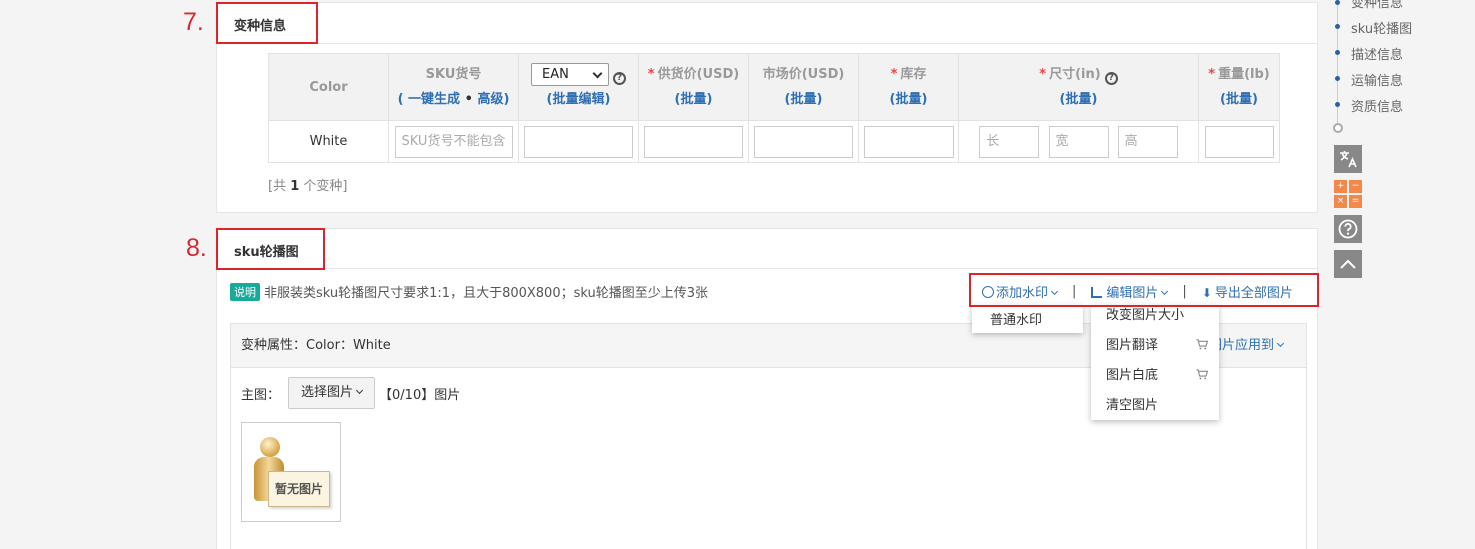 Image resolution: width=1475 pixels, height=549 pixels. What do you see at coordinates (270, 447) in the screenshot?
I see `figure-head` at bounding box center [270, 447].